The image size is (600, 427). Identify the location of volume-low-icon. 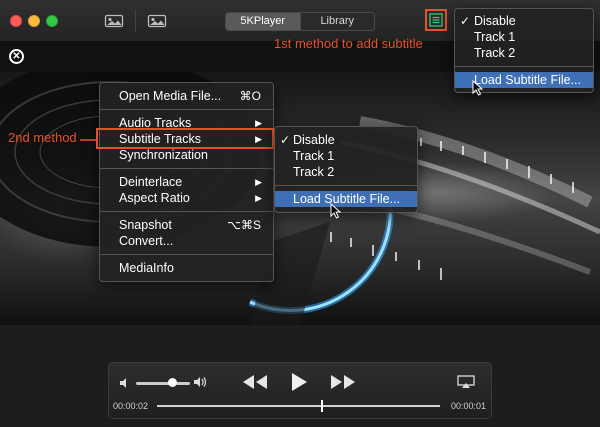
(125, 383).